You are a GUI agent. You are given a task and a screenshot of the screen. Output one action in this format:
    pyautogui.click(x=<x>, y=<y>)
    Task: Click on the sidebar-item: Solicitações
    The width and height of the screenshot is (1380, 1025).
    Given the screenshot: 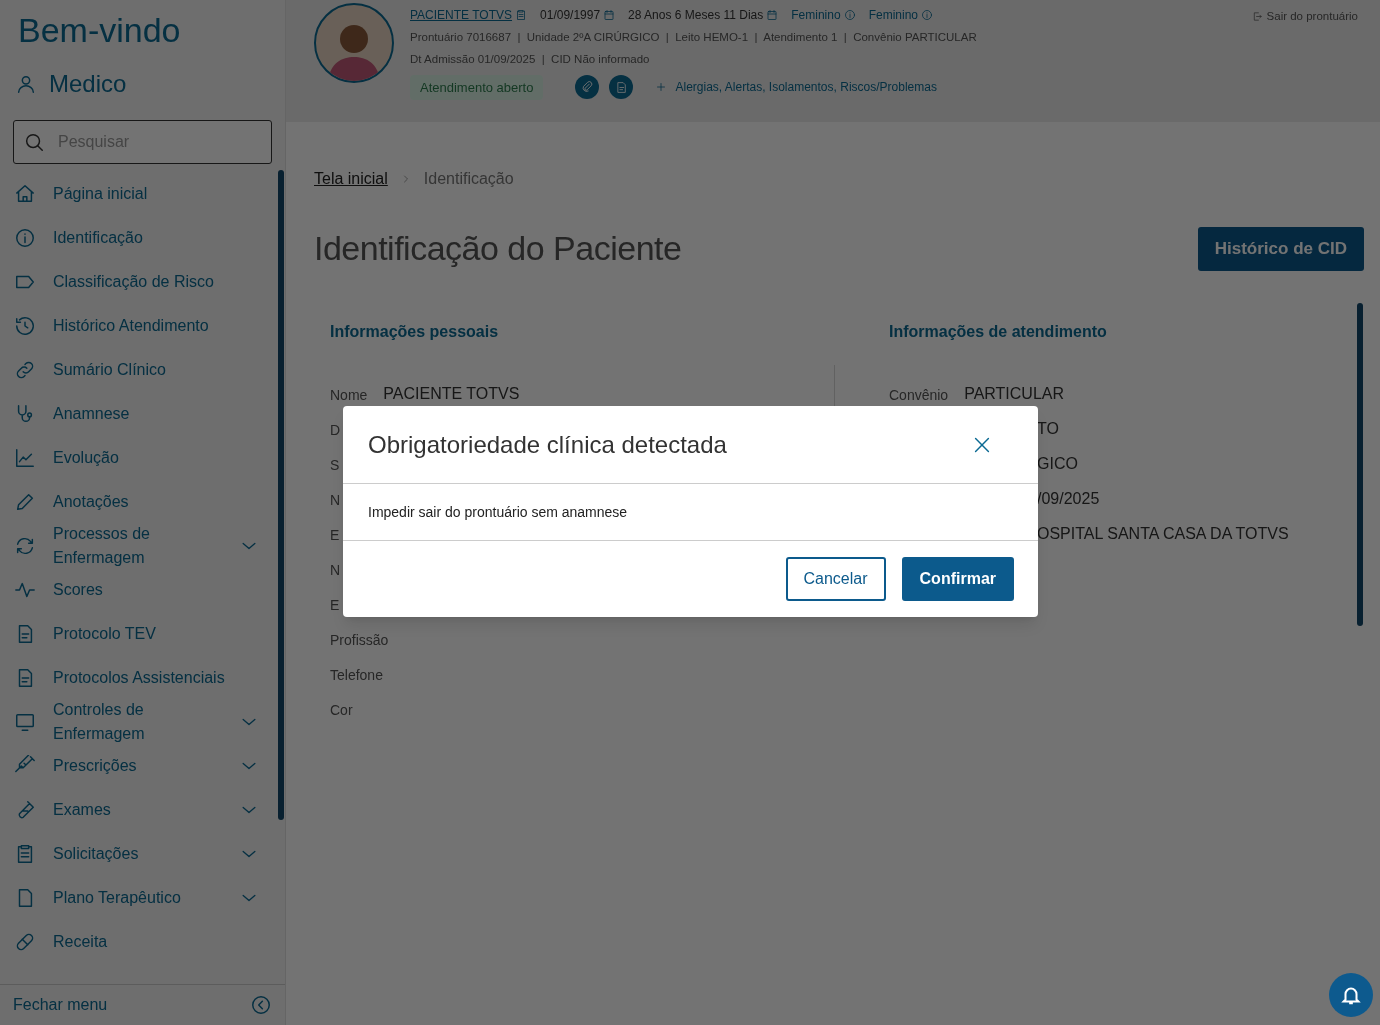 What is the action you would take?
    pyautogui.click(x=142, y=854)
    